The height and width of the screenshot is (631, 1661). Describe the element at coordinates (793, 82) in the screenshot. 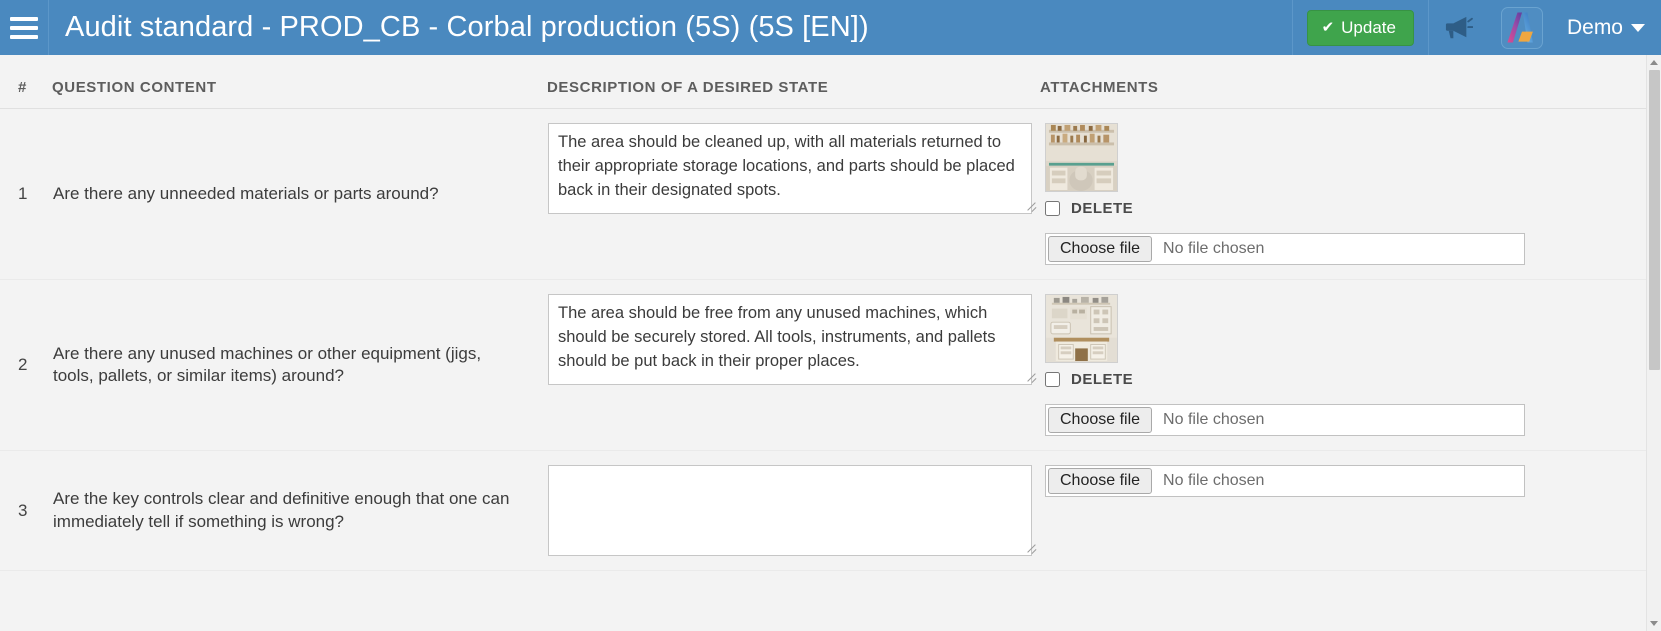

I see `column-header-description: DESCRIPTION OF A DESIRED STATE` at that location.